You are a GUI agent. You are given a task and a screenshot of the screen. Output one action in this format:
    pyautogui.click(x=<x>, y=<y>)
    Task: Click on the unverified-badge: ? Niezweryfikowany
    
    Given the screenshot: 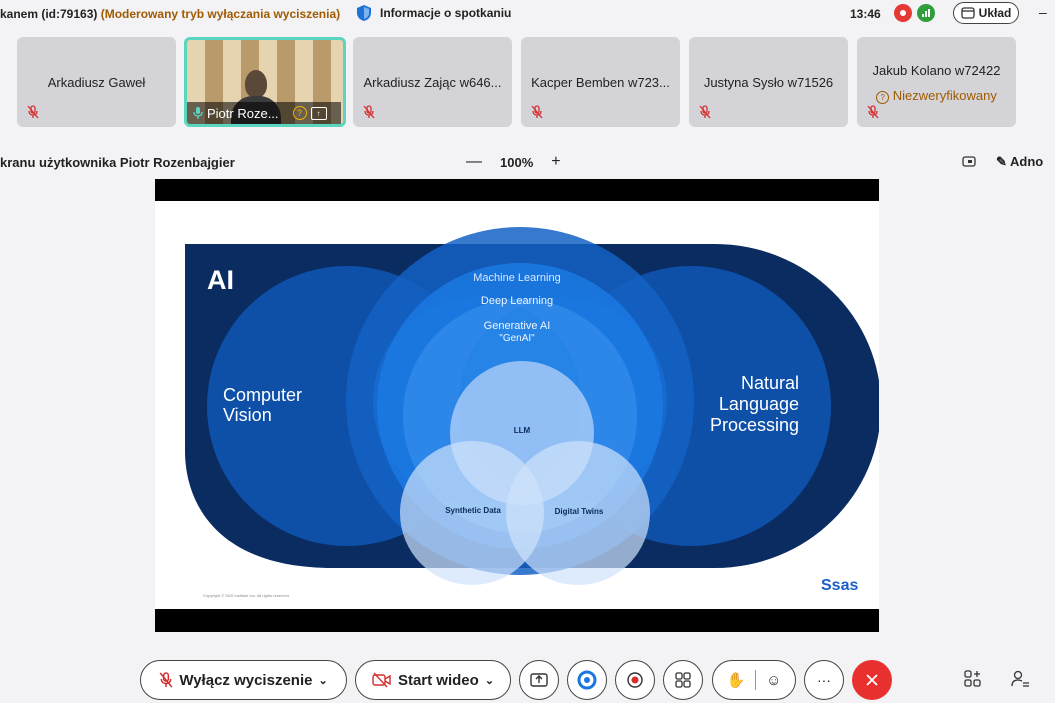 What is the action you would take?
    pyautogui.click(x=936, y=96)
    